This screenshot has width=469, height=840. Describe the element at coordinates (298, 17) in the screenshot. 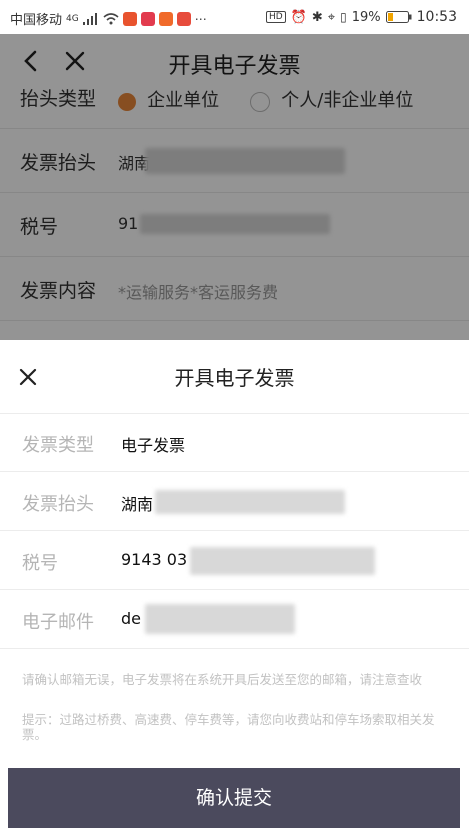

I see `alarm-icon: ⏰` at that location.